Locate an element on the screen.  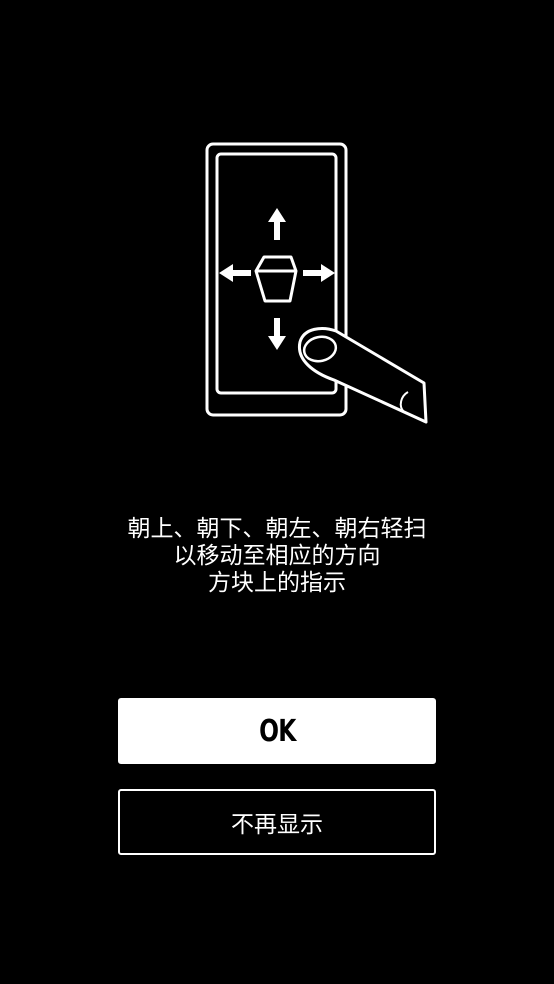
swipe-gesture-phone-icon is located at coordinates (316, 283).